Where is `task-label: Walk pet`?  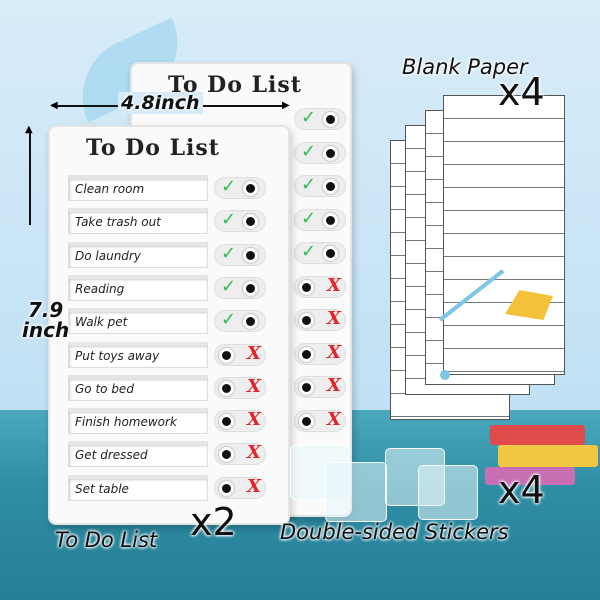 task-label: Walk pet is located at coordinates (101, 322).